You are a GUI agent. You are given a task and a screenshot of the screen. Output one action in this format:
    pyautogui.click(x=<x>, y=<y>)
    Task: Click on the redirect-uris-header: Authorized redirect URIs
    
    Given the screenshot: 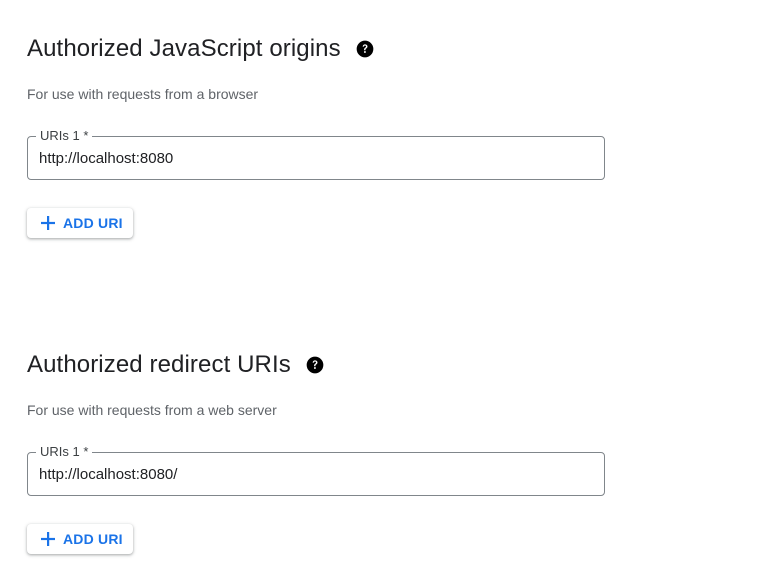 What is the action you would take?
    pyautogui.click(x=327, y=365)
    